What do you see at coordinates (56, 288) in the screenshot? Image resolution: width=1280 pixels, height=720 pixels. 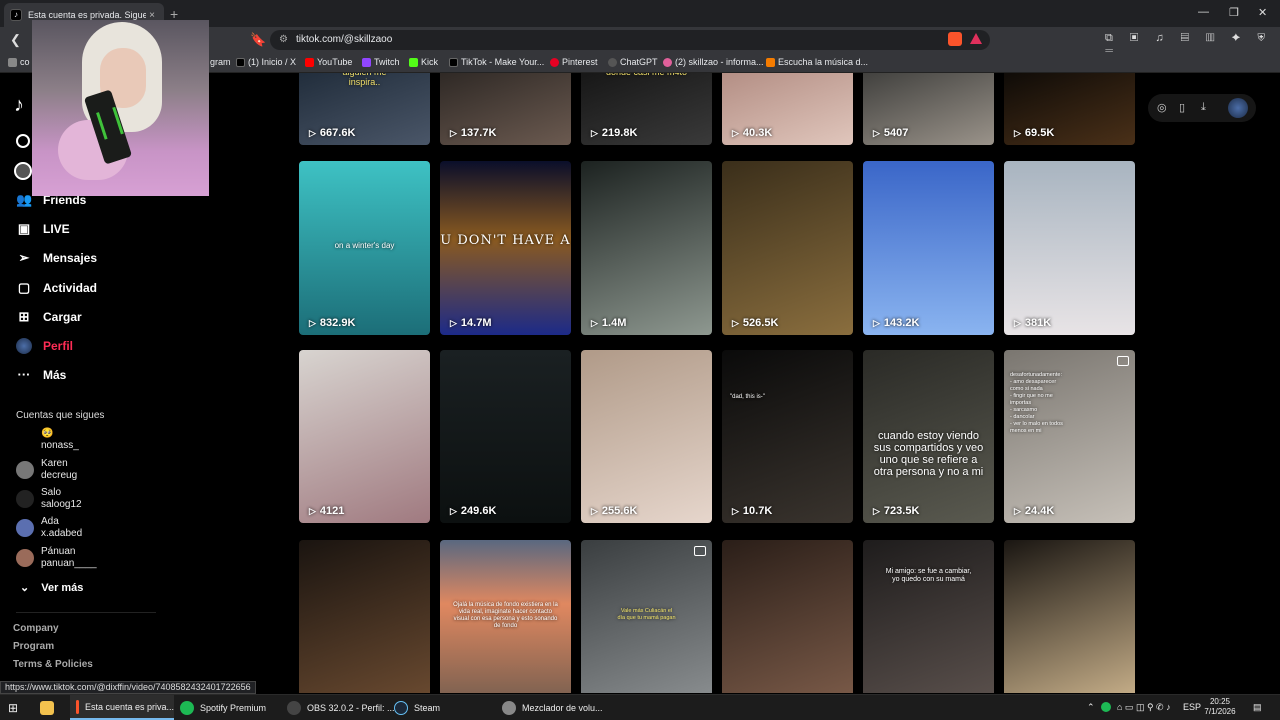 I see `nav-activity: ▢ Actividad` at bounding box center [56, 288].